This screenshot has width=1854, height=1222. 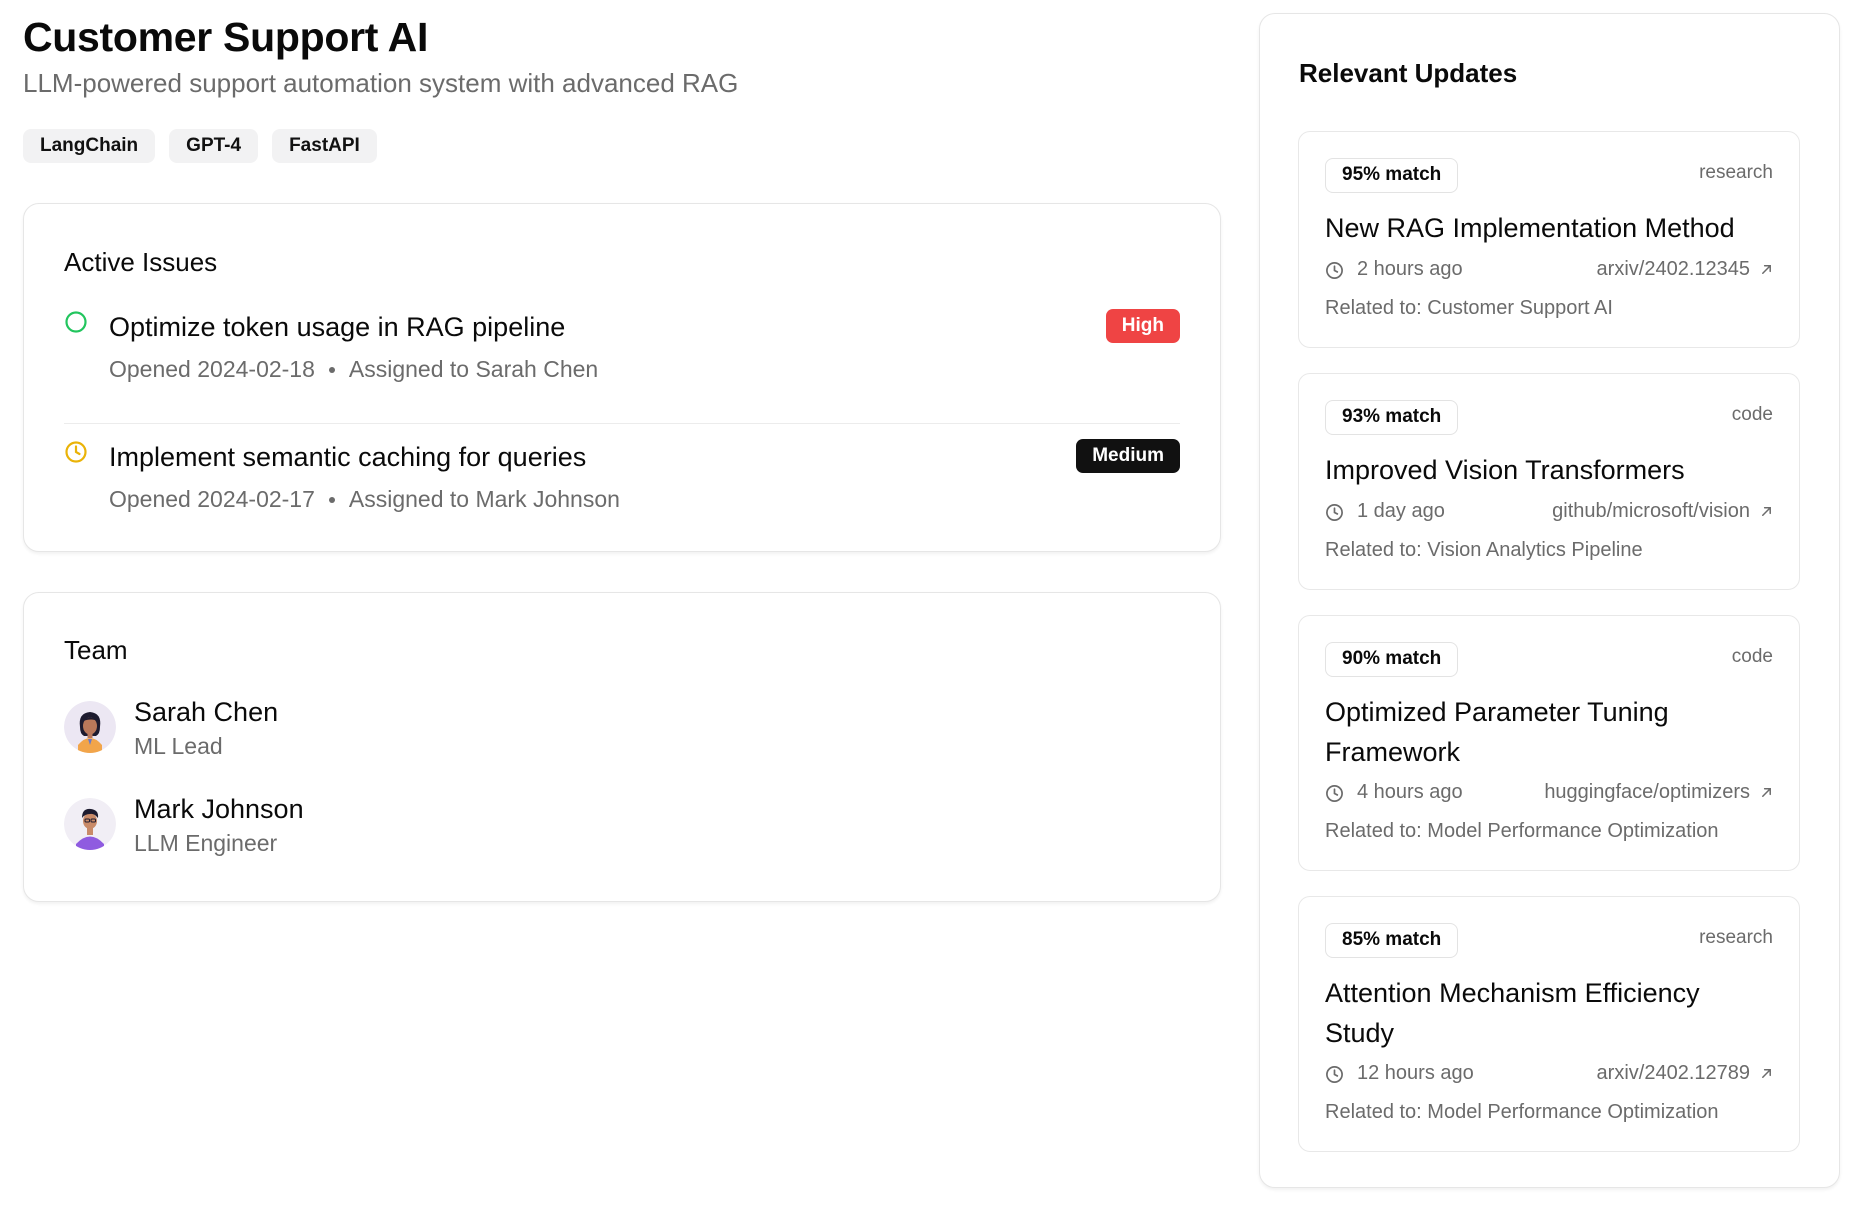 What do you see at coordinates (1128, 456) in the screenshot?
I see `priority-badge: Medium` at bounding box center [1128, 456].